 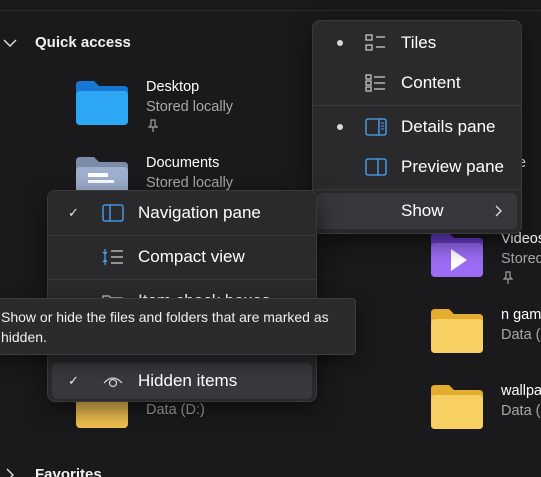 I want to click on menu-label: Preview pane, so click(x=453, y=166).